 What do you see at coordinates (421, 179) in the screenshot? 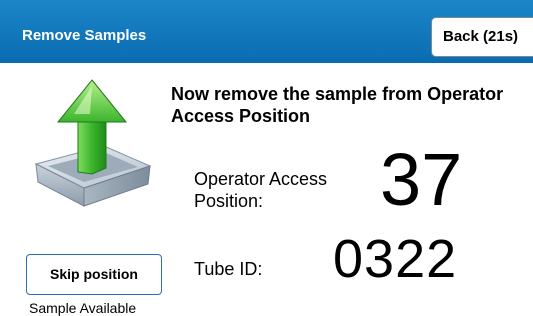
I see `operator-access-position-value: 37` at bounding box center [421, 179].